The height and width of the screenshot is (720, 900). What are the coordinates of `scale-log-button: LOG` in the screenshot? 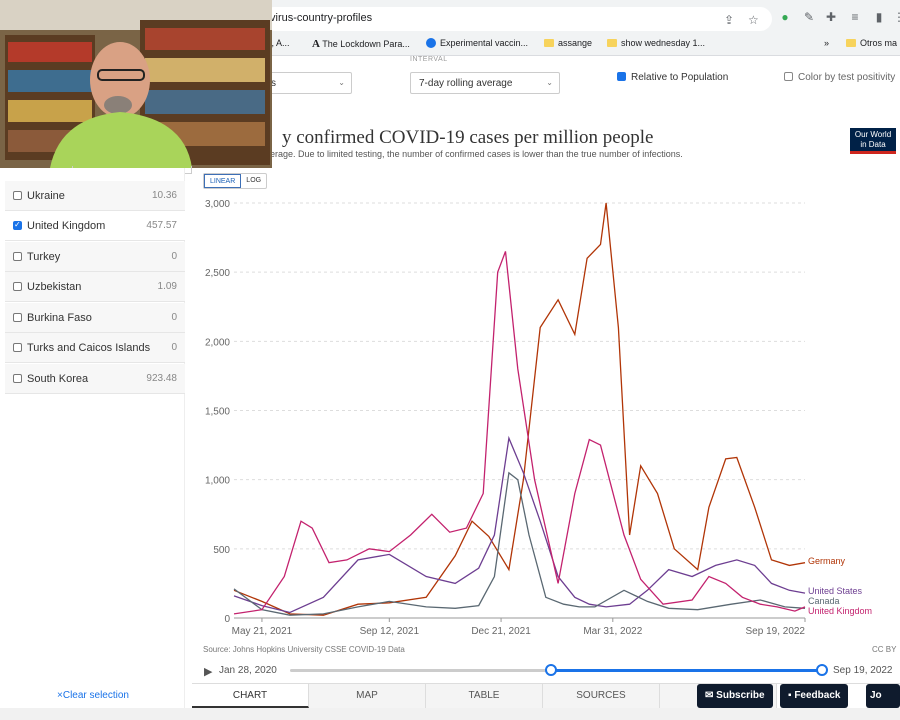 It's located at (253, 181).